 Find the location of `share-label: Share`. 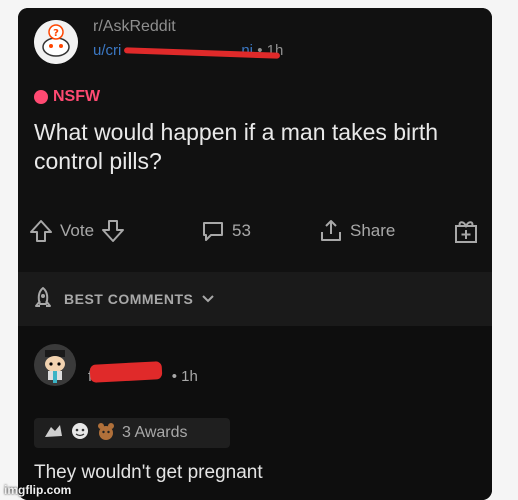

share-label: Share is located at coordinates (373, 230).